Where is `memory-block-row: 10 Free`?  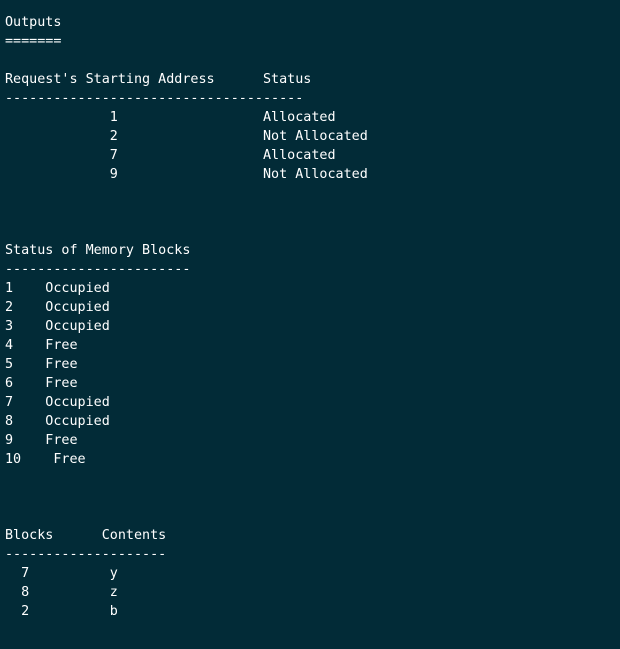
memory-block-row: 10 Free is located at coordinates (45, 459).